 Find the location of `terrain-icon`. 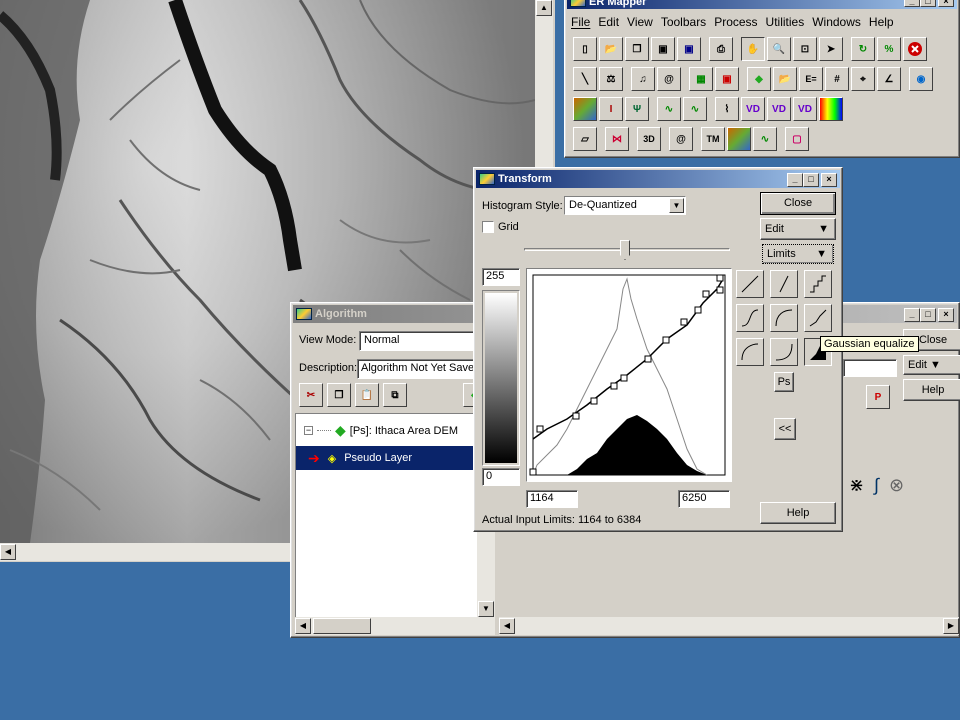

terrain-icon is located at coordinates (739, 139).